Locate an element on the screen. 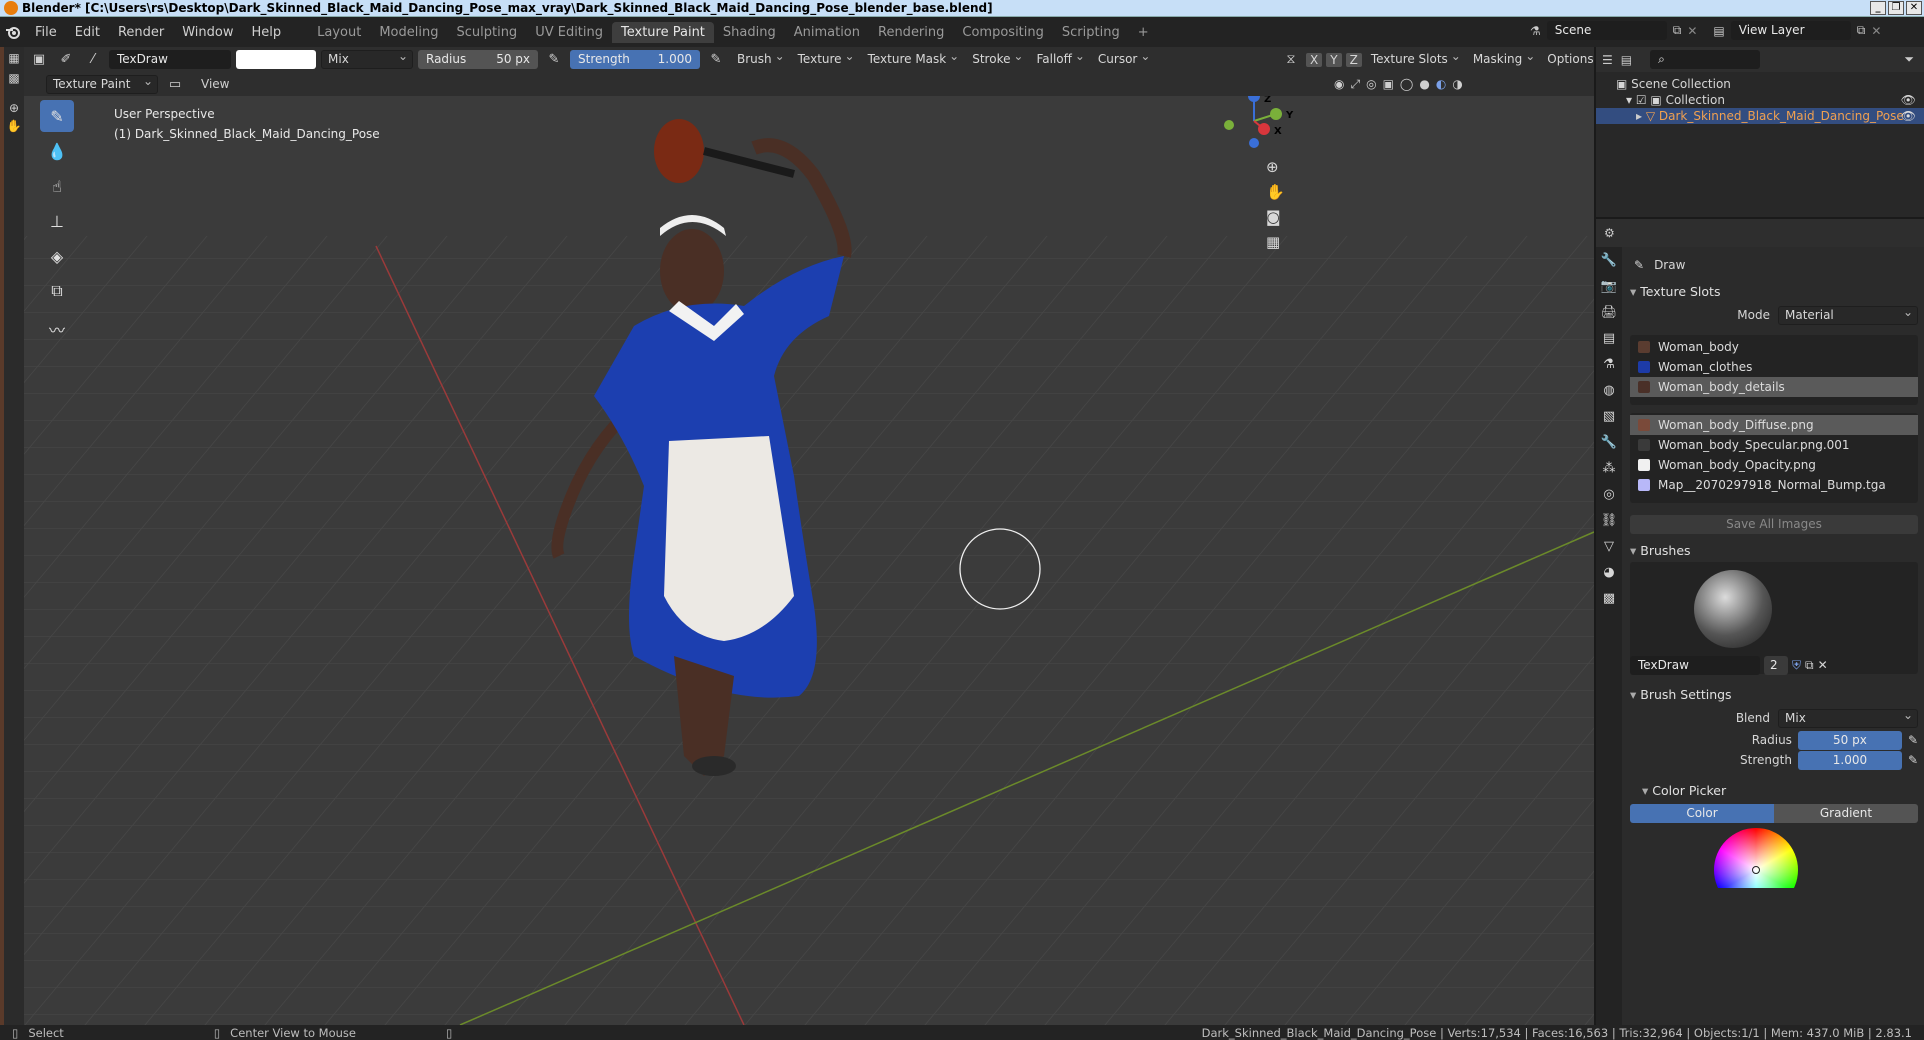 The width and height of the screenshot is (1924, 1040). blend-mode-dropdown: Mix is located at coordinates (367, 58).